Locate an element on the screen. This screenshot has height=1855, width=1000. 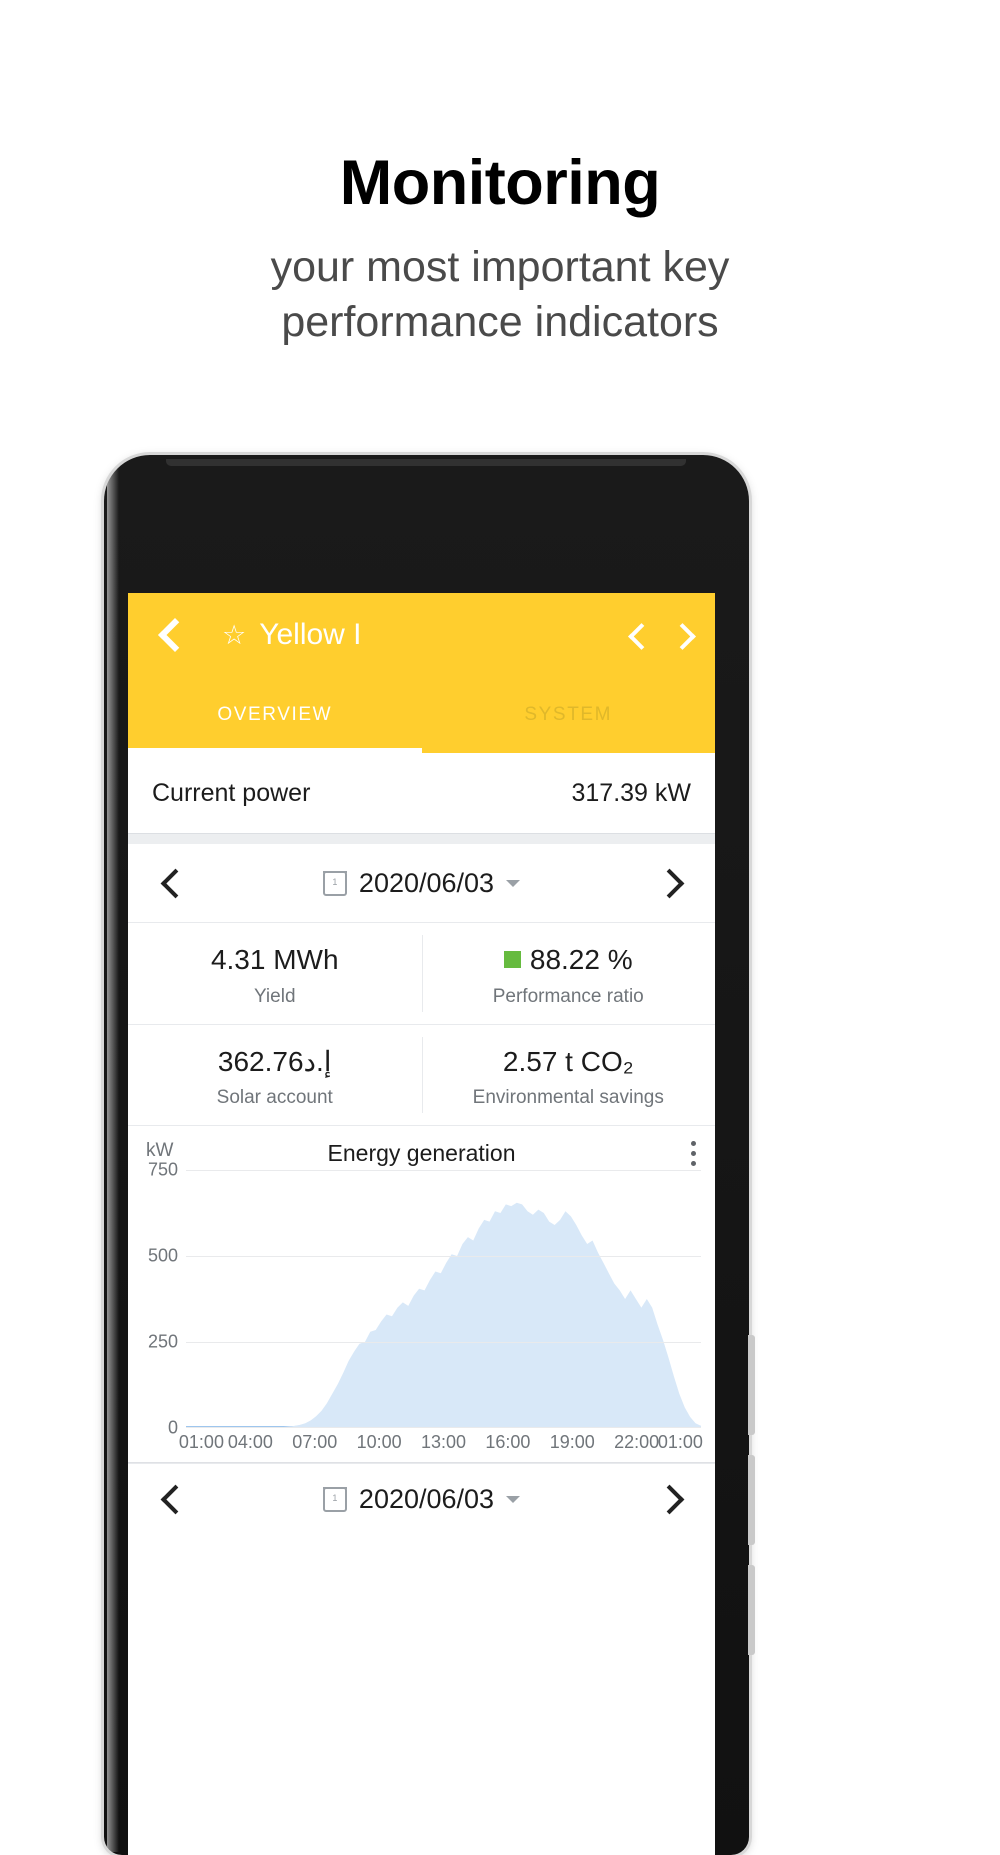
chart-header: kW Energy generation is located at coordinates (421, 1147).